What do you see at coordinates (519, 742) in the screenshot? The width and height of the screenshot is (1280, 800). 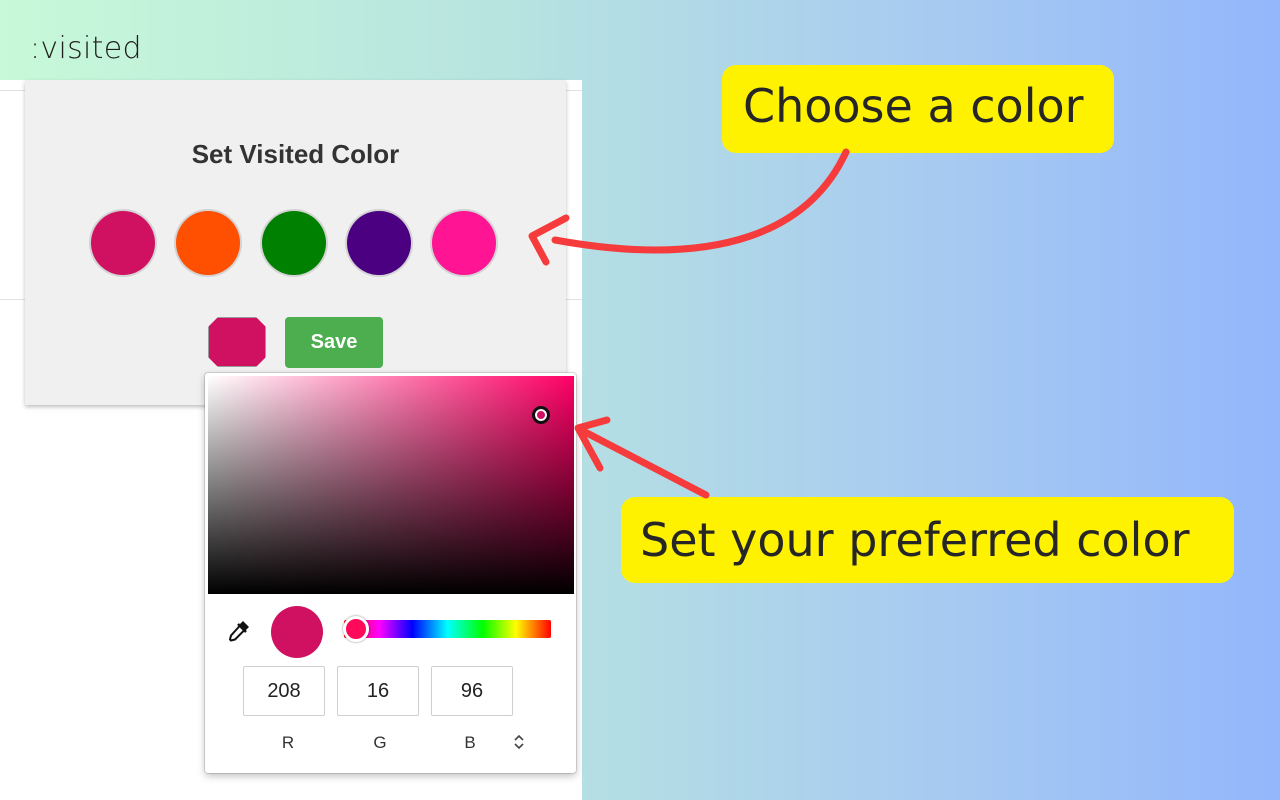 I see `up-down-chevron-icon` at bounding box center [519, 742].